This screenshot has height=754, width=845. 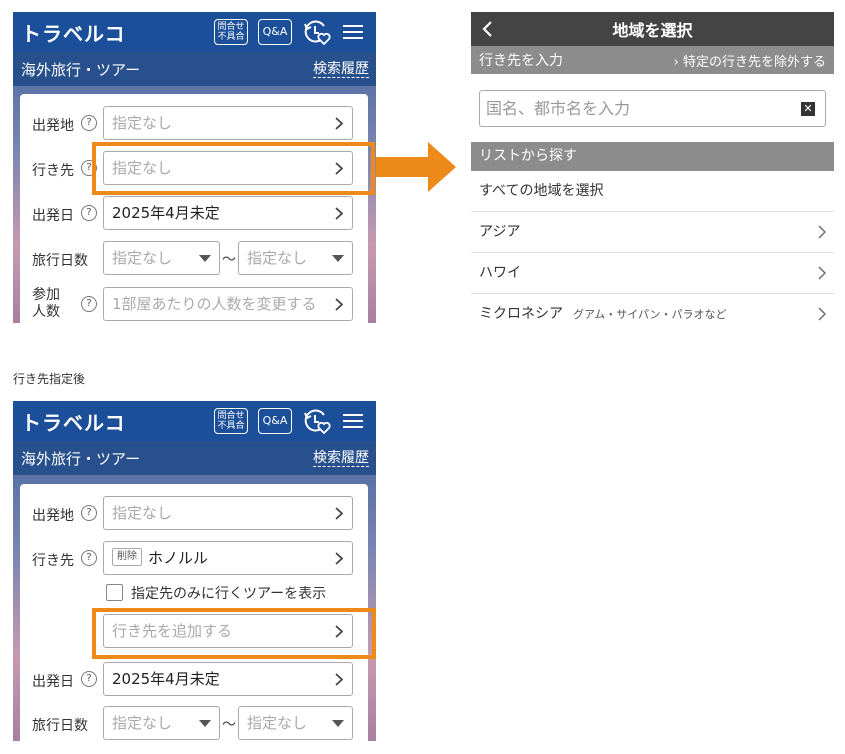 What do you see at coordinates (234, 633) in the screenshot?
I see `add-destination-highlight` at bounding box center [234, 633].